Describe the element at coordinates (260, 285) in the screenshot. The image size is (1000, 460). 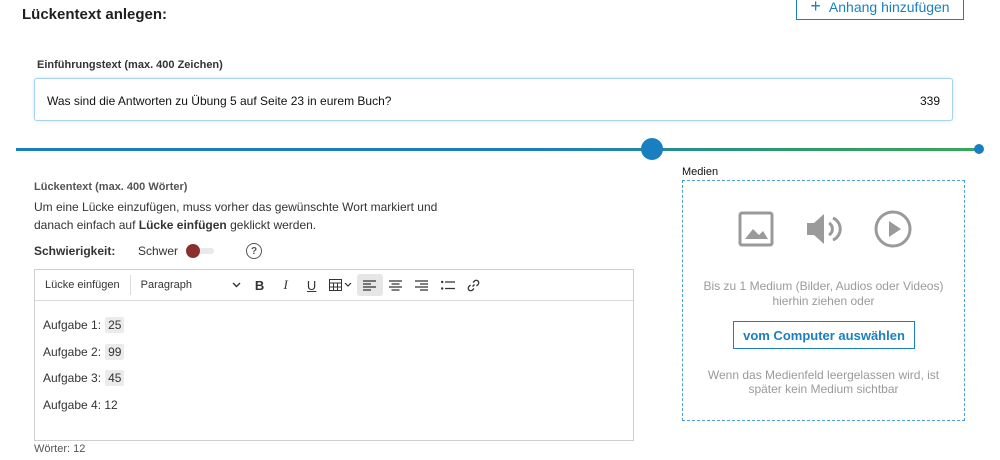
I see `bold-button: B` at that location.